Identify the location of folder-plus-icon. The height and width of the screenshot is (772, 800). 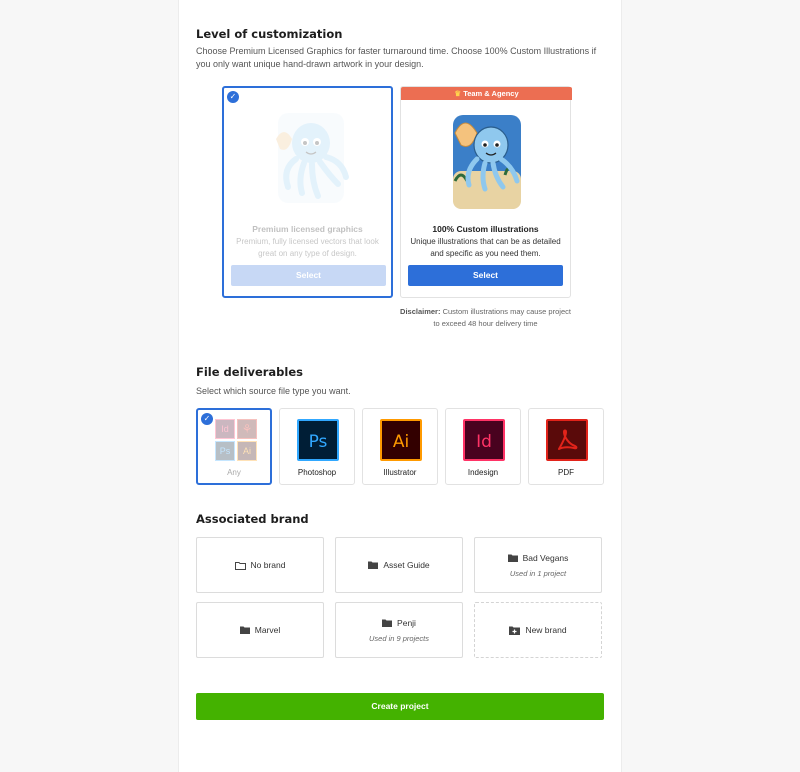
(515, 630).